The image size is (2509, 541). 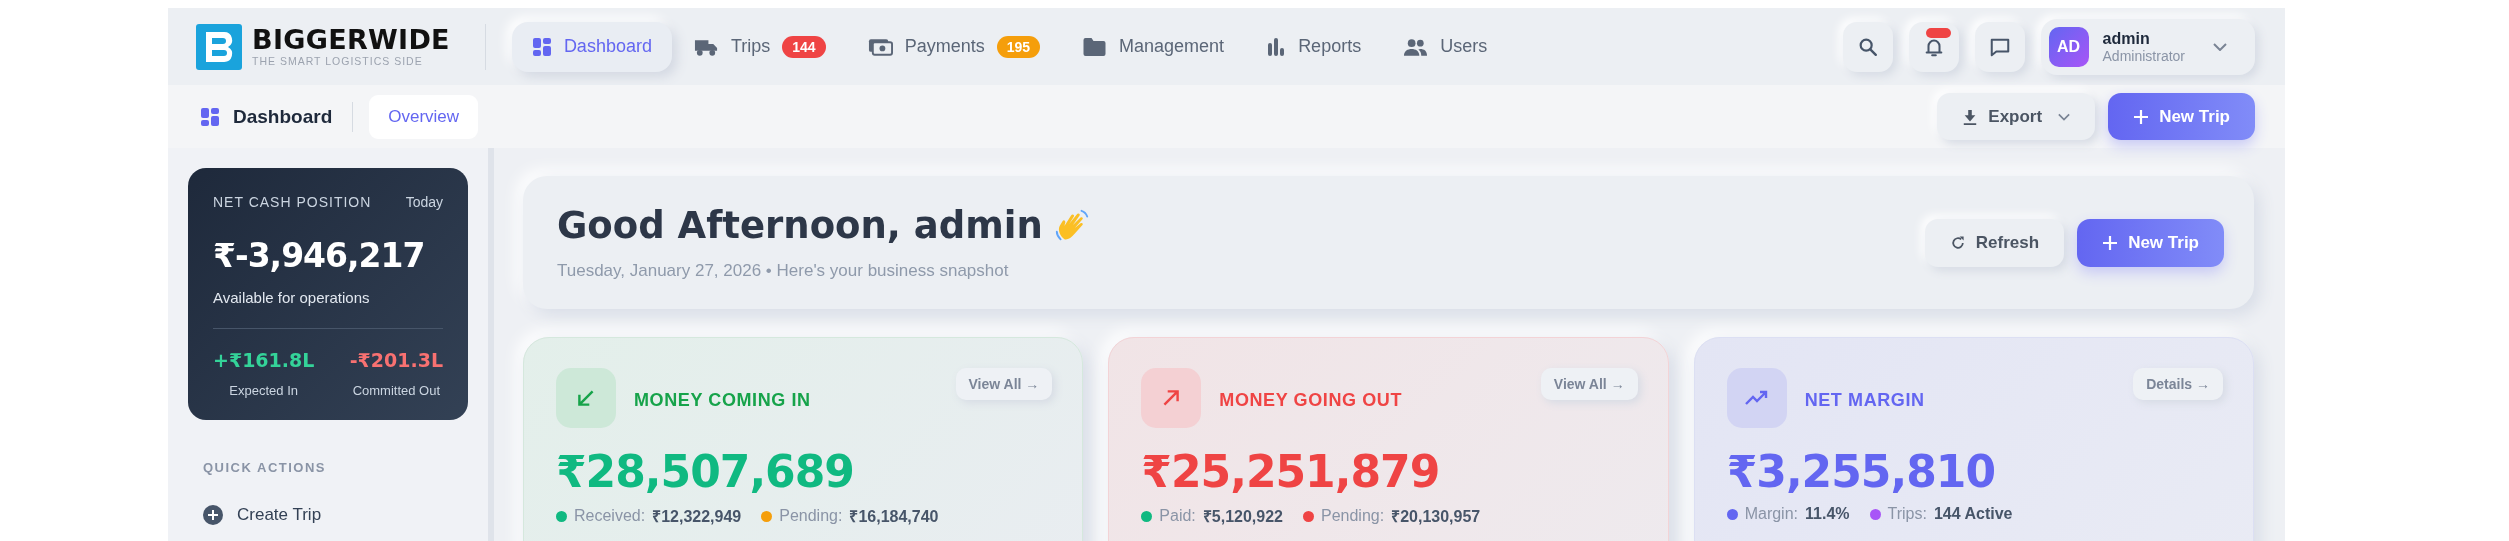 I want to click on plus-circle-icon, so click(x=213, y=515).